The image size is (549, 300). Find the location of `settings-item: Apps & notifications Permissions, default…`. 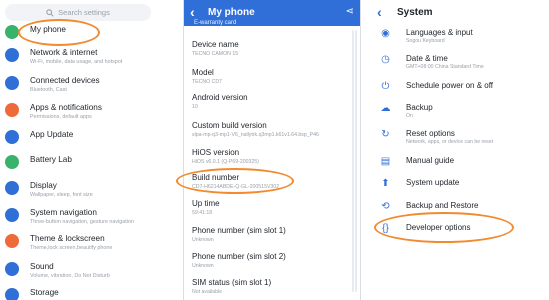

settings-item: Apps & notifications Permissions, default… is located at coordinates (77, 116).